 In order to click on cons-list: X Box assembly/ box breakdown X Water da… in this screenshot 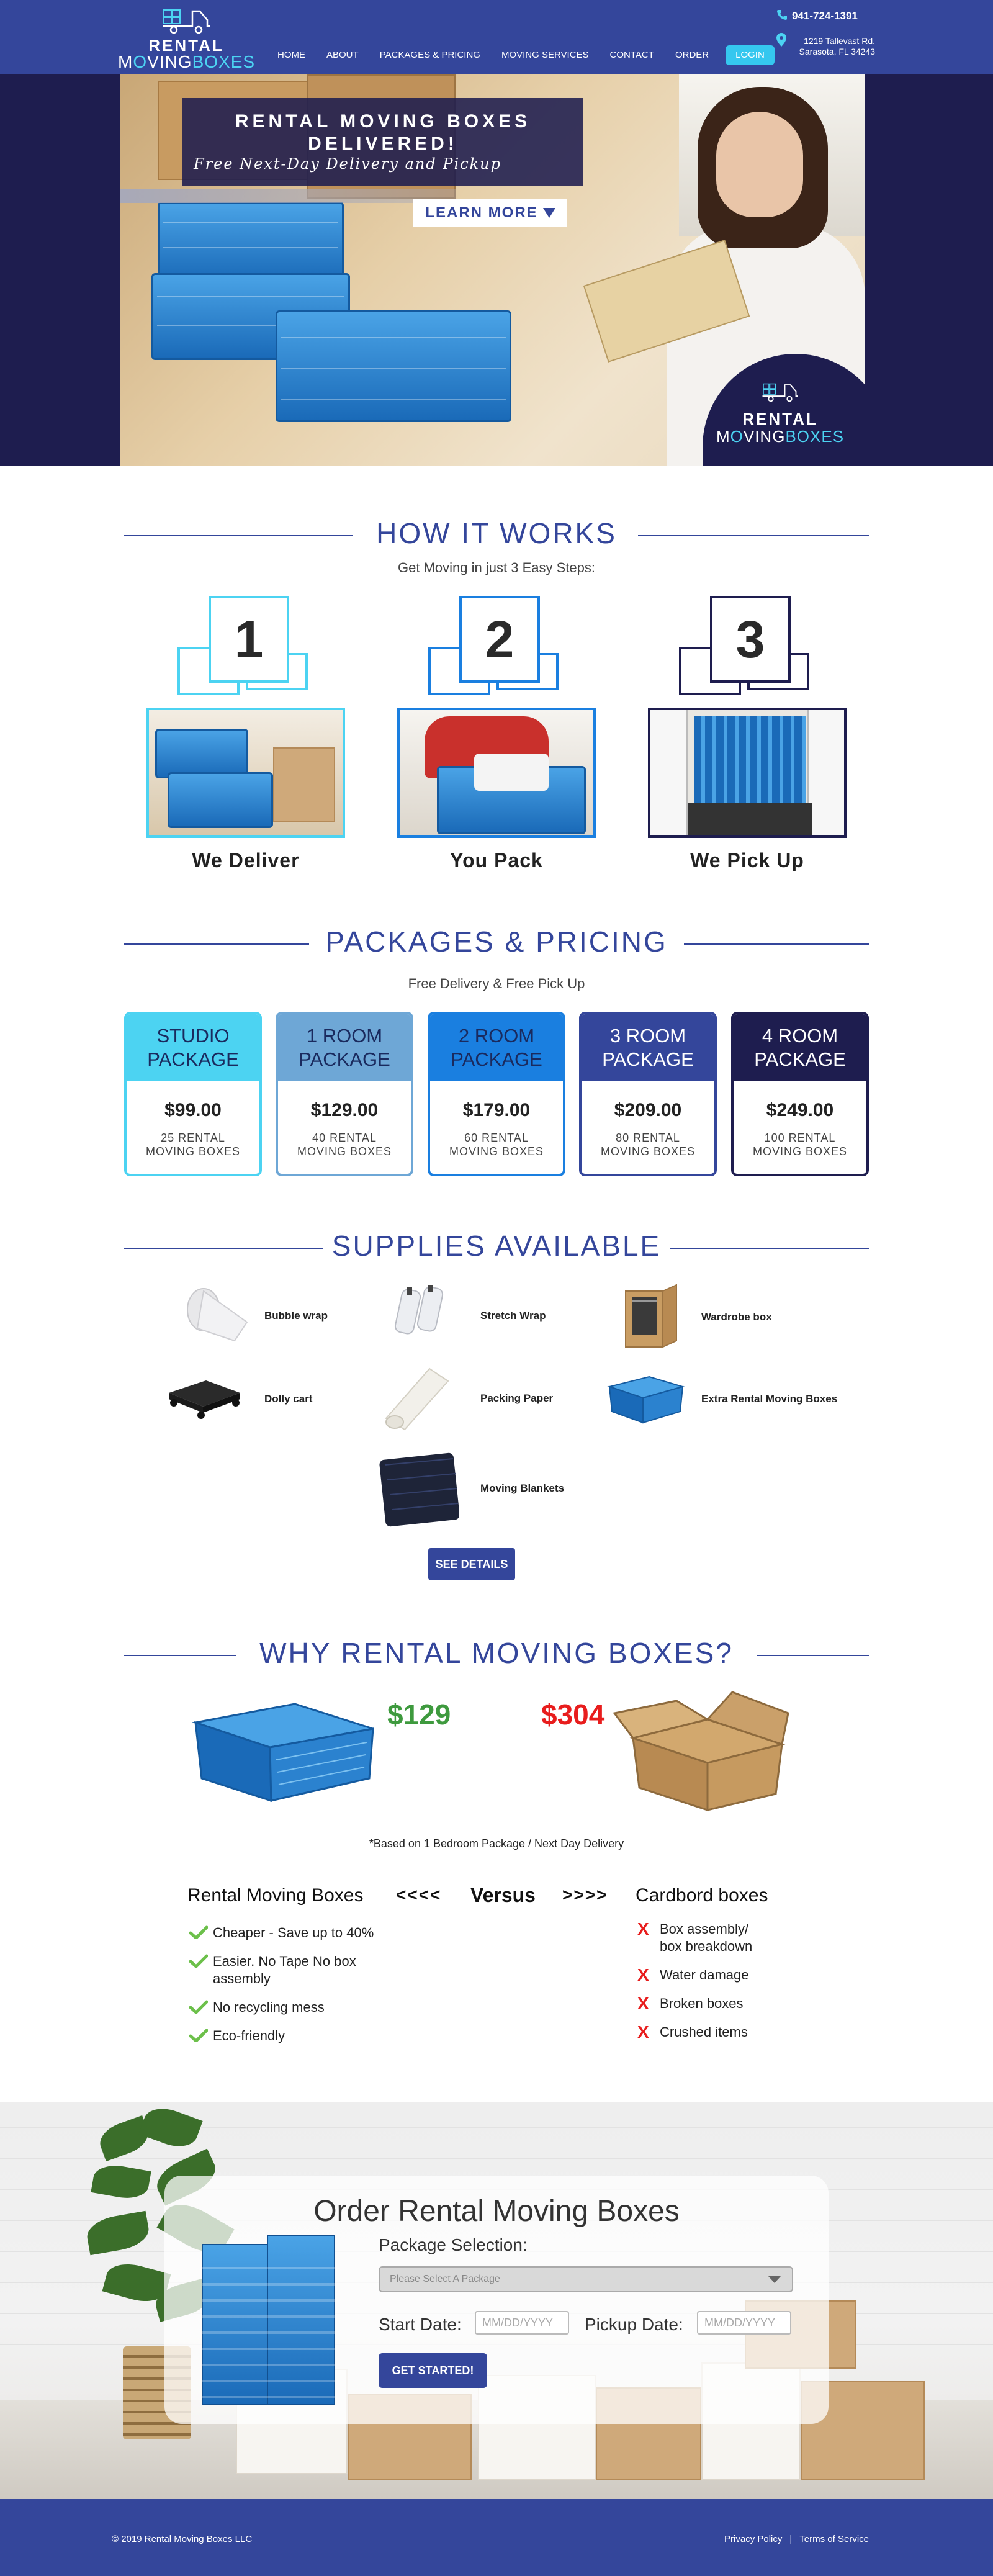, I will do `click(729, 1986)`.